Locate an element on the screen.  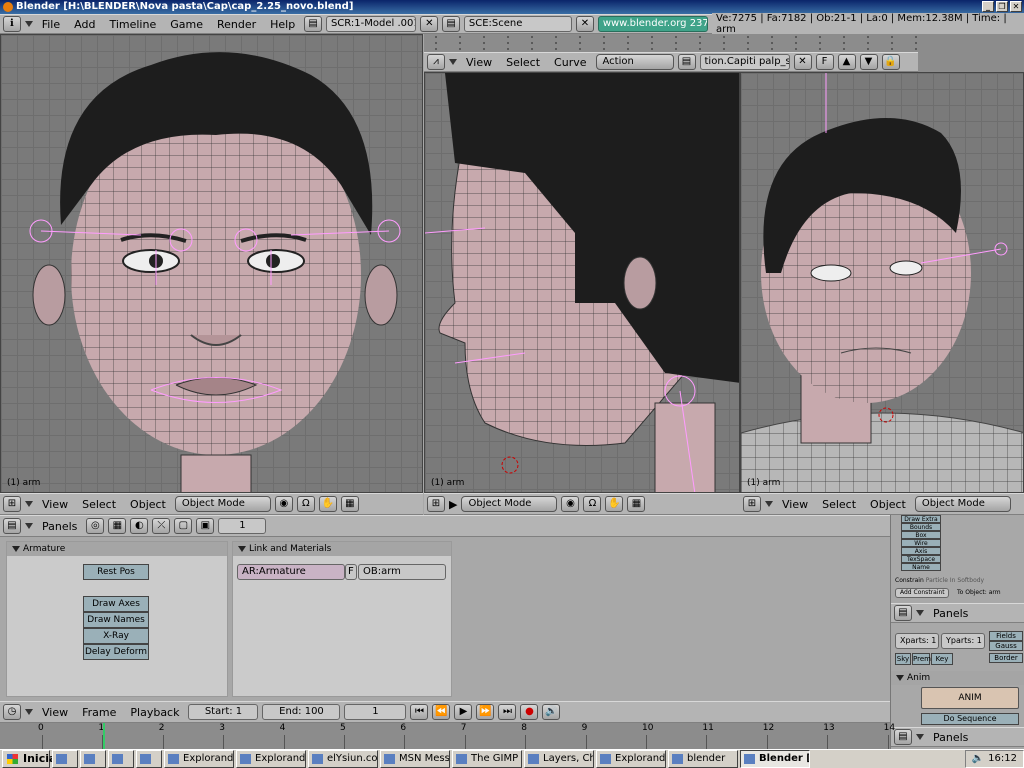
bounds-button: Bounds is located at coordinates (921, 527).